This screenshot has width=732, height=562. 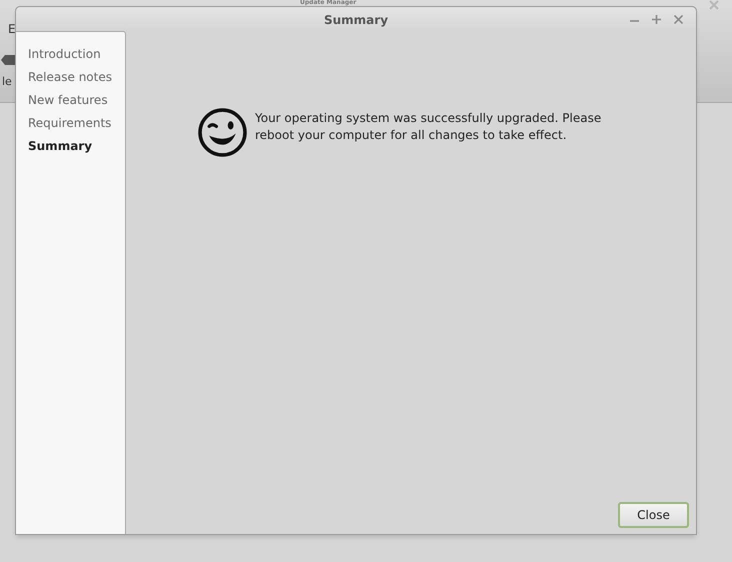 I want to click on sidebar-item: Release notes, so click(x=70, y=77).